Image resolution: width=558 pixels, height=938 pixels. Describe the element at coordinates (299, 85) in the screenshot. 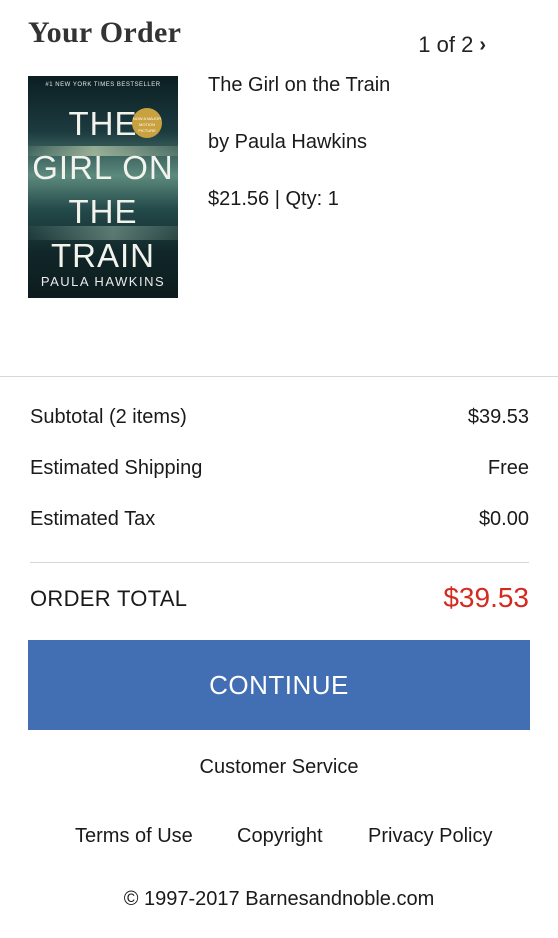

I see `book-title: The Girl on the Train` at that location.